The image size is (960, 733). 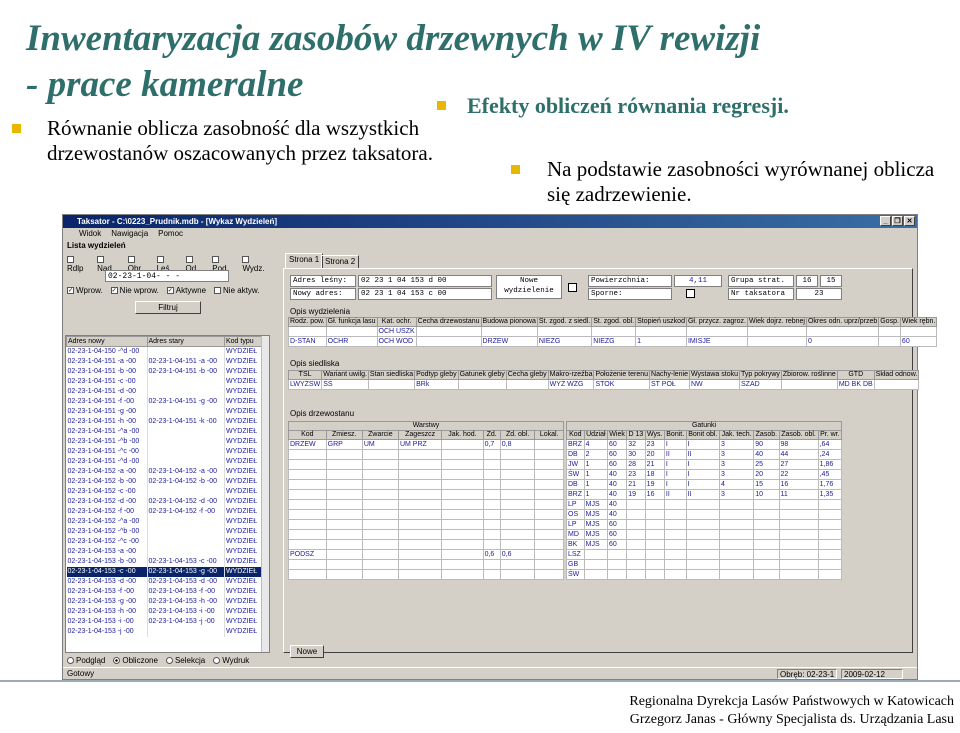 I want to click on table-row, so click(x=426, y=534).